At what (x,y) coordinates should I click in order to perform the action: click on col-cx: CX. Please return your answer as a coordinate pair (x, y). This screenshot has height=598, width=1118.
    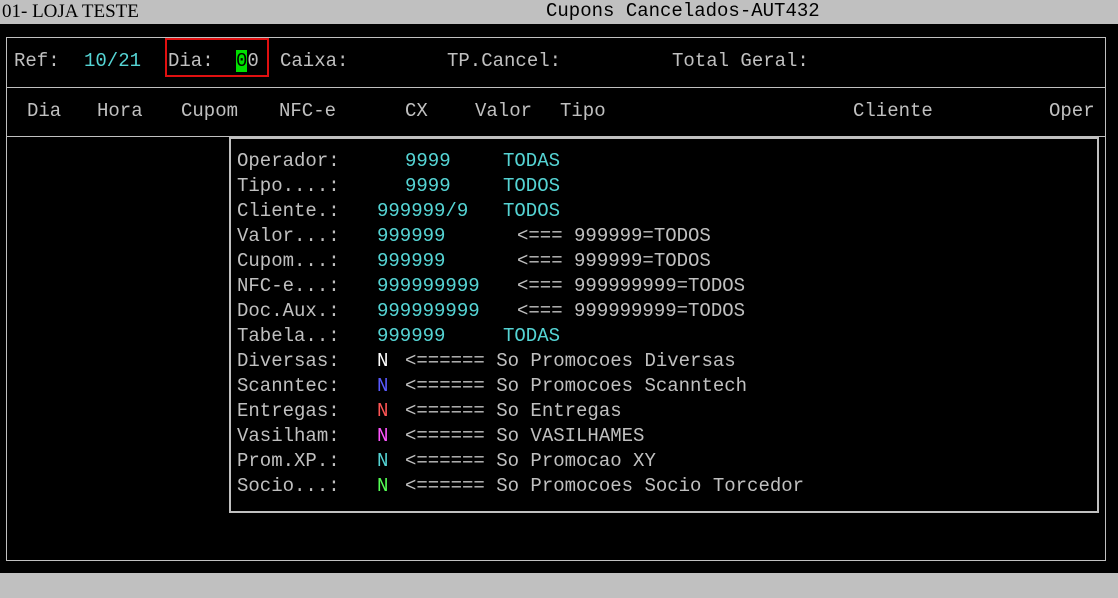
    Looking at the image, I should click on (416, 111).